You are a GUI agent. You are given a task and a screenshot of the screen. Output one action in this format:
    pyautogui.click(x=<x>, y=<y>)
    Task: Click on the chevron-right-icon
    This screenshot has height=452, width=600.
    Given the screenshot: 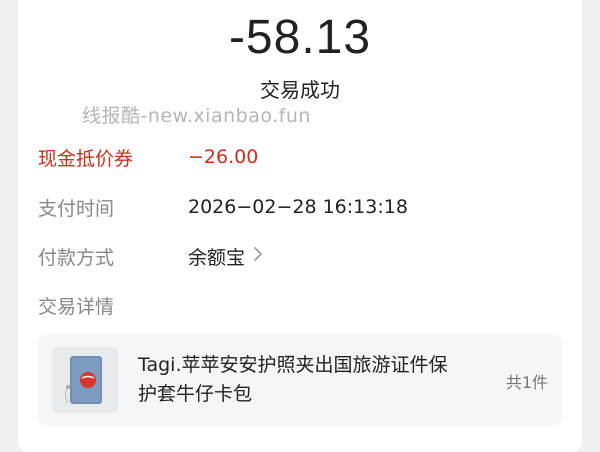 What is the action you would take?
    pyautogui.click(x=258, y=256)
    